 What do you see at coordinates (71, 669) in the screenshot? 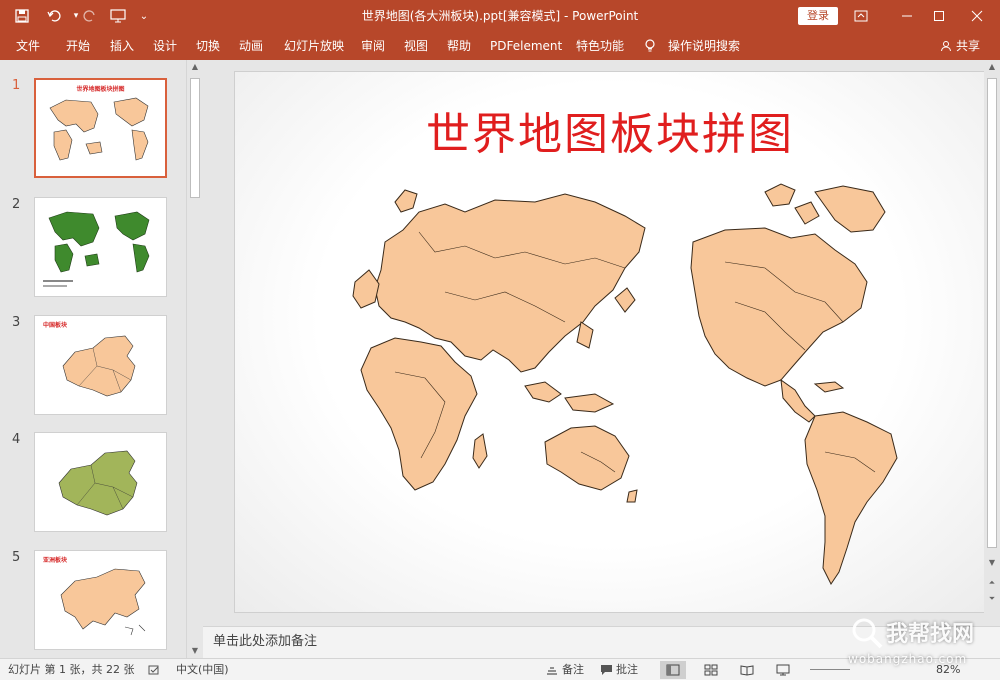
I see `slide-counter: 幻灯片 第 1 张，共 22 张` at bounding box center [71, 669].